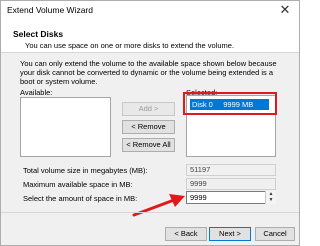 The width and height of the screenshot is (320, 246). What do you see at coordinates (285, 10) in the screenshot?
I see `close-icon: ✕` at bounding box center [285, 10].